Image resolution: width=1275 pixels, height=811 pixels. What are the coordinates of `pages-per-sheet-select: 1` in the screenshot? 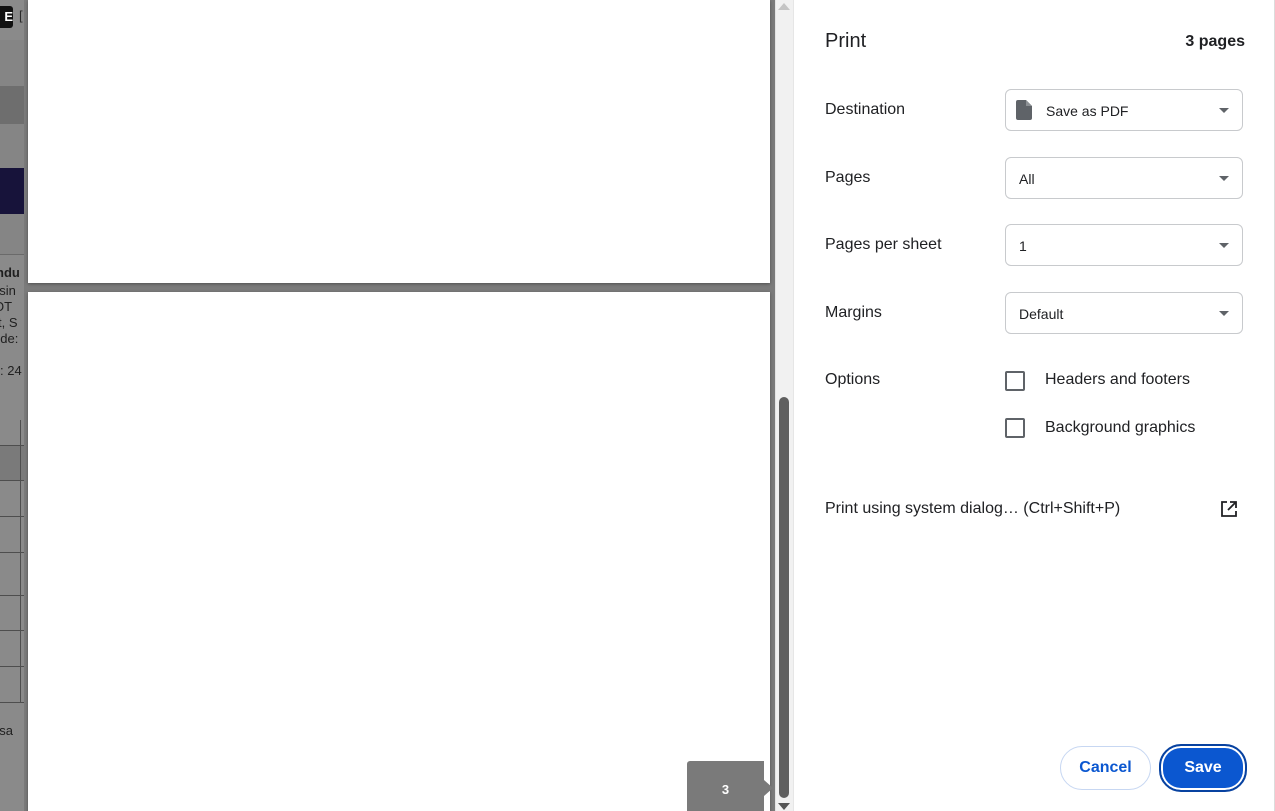 It's located at (1124, 245).